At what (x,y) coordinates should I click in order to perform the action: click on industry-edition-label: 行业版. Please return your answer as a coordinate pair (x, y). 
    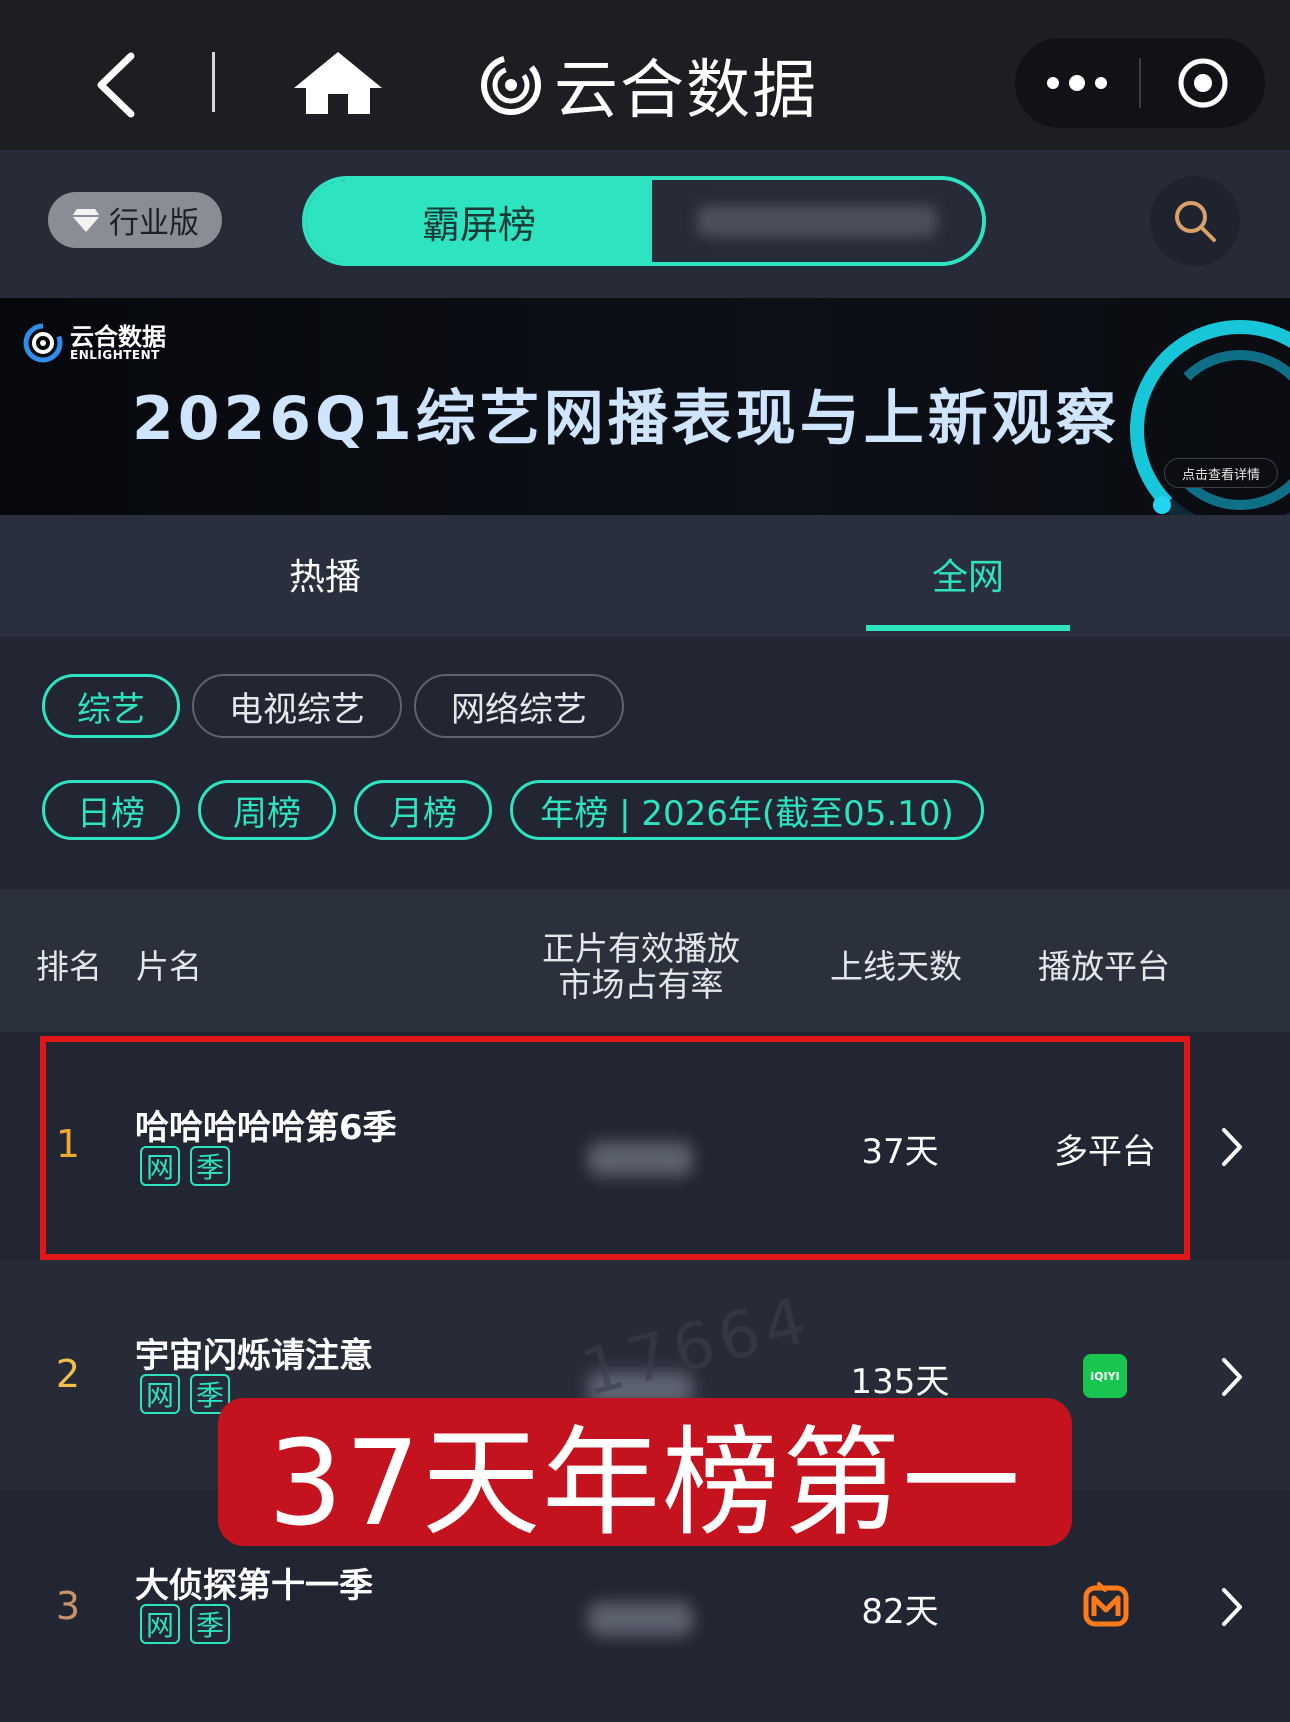
    Looking at the image, I should click on (154, 223).